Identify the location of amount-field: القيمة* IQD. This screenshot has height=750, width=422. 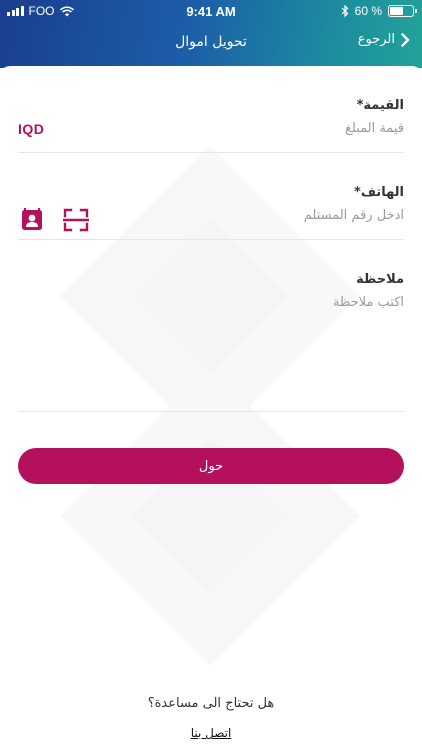
(211, 125).